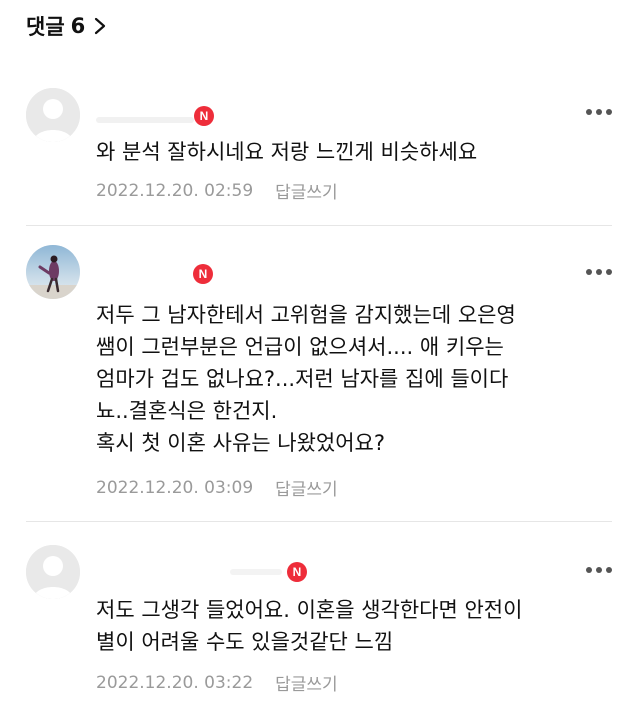 This screenshot has height=701, width=640. Describe the element at coordinates (175, 682) in the screenshot. I see `comment-date: 2022.12.20. 03:22` at that location.